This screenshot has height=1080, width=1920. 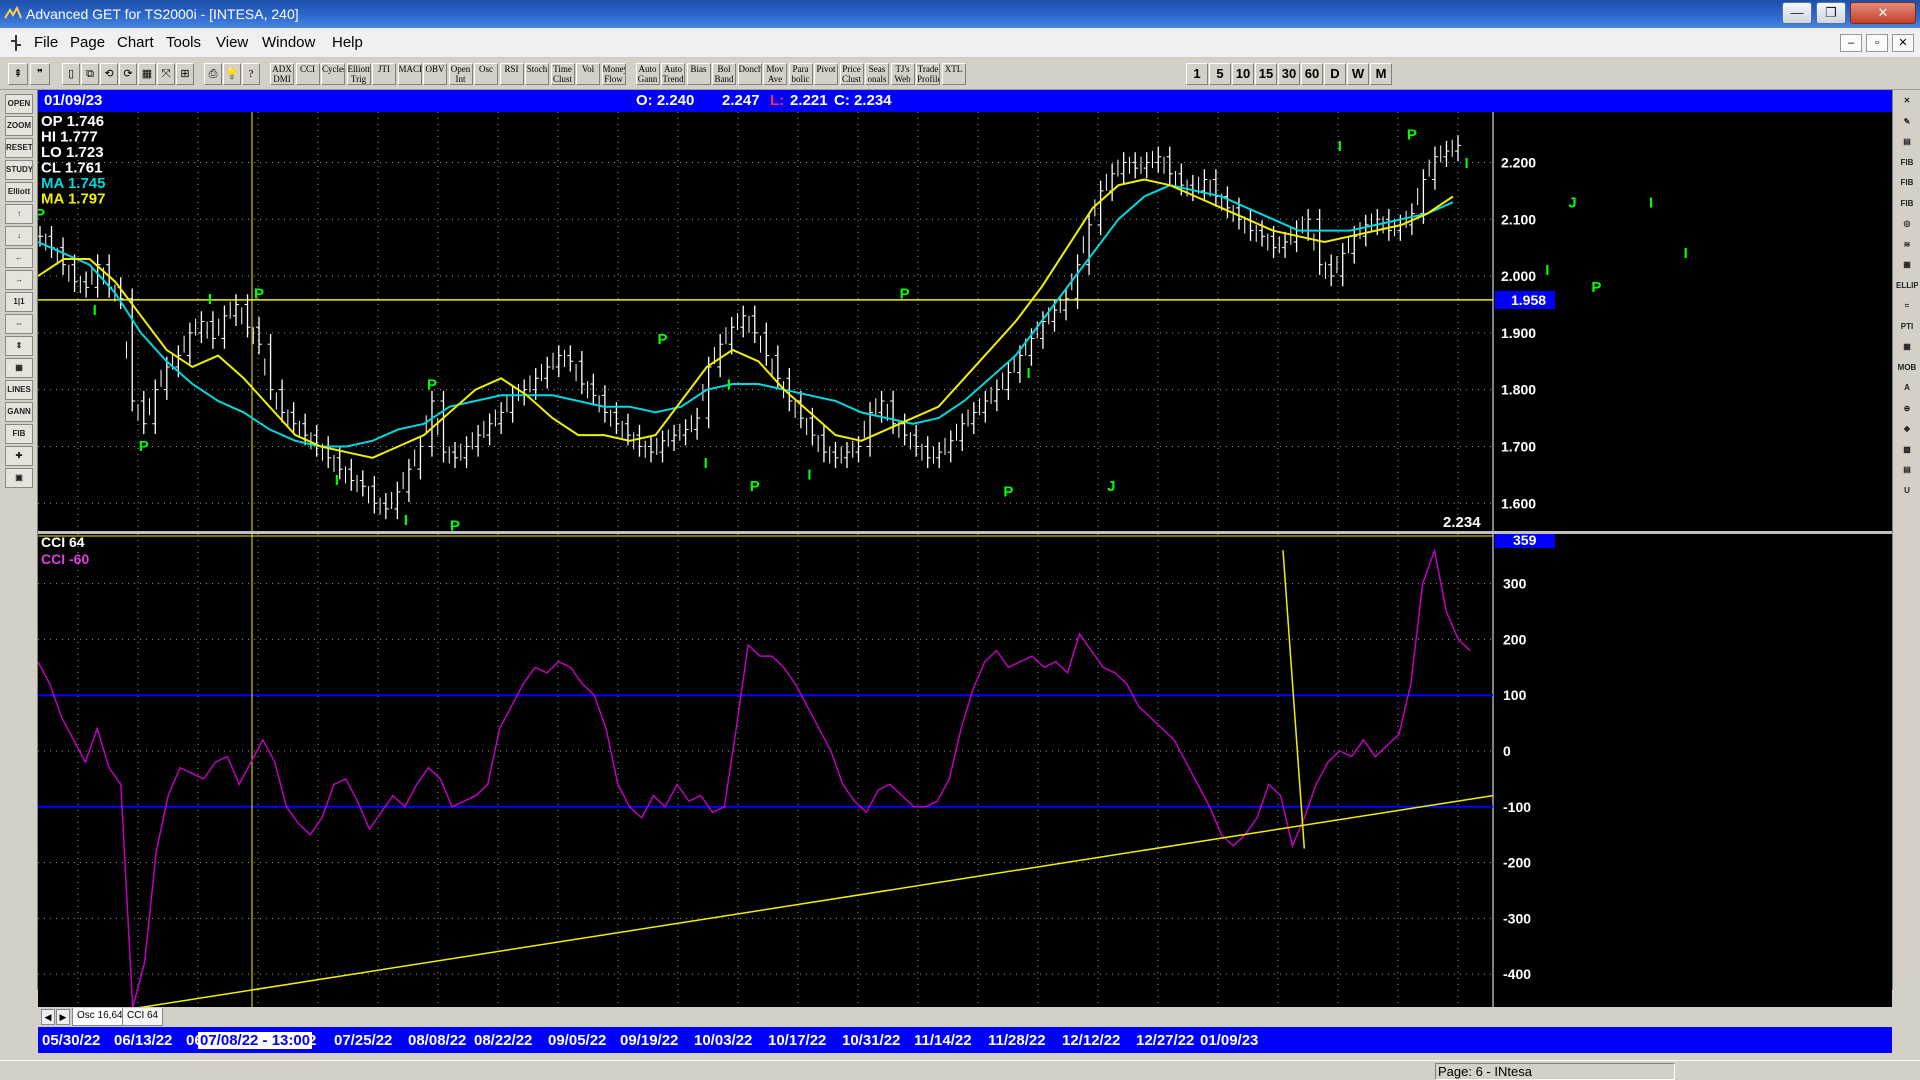 What do you see at coordinates (282, 74) in the screenshot?
I see `study-button: ADX DMI` at bounding box center [282, 74].